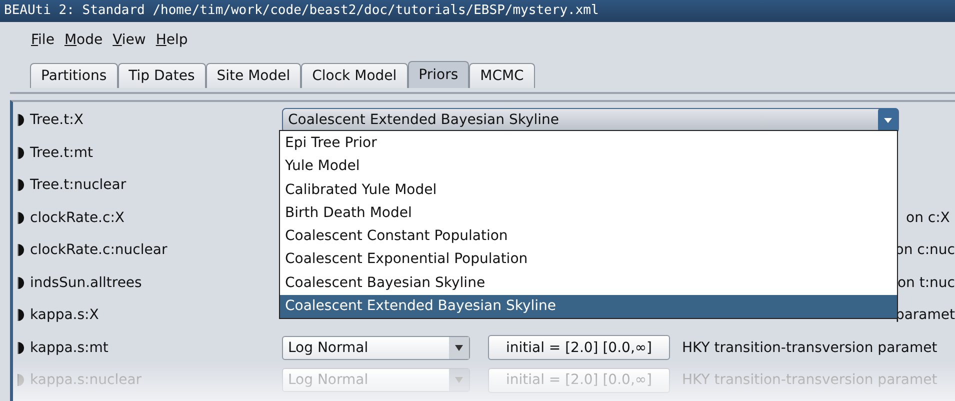 The width and height of the screenshot is (955, 401). Describe the element at coordinates (588, 167) in the screenshot. I see `dropdown-option: Yule Model` at that location.